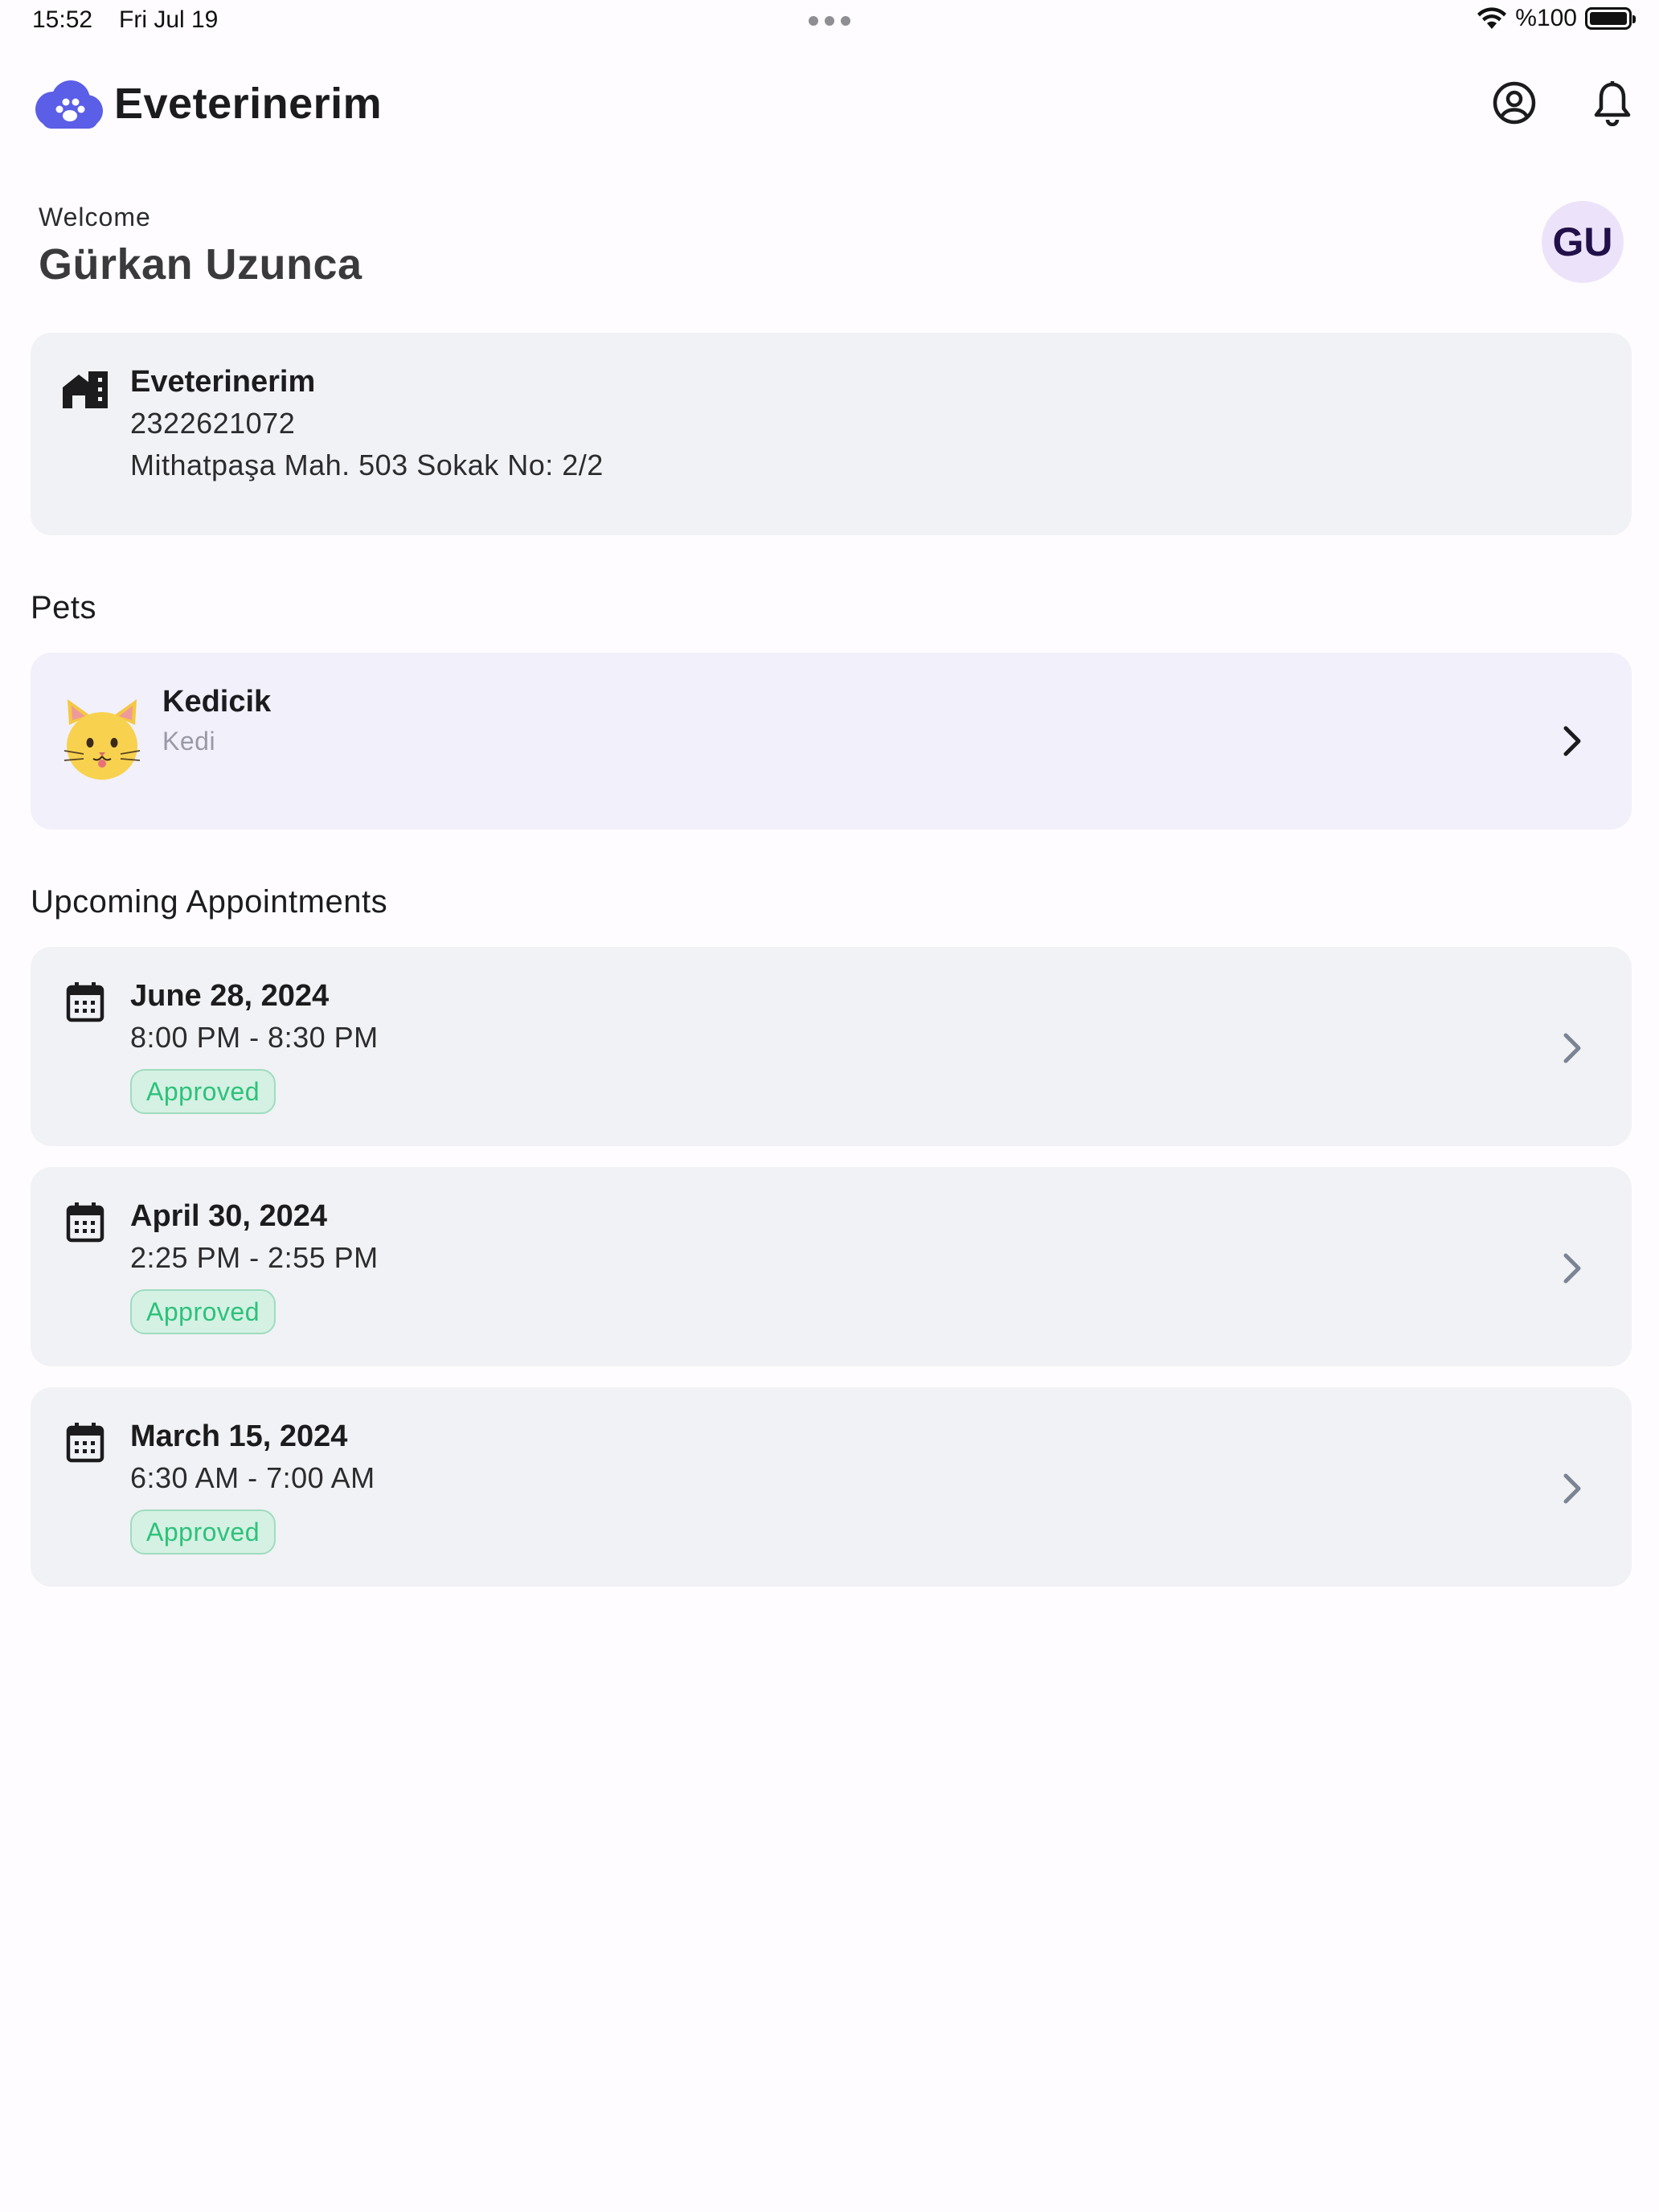 The width and height of the screenshot is (1659, 2212). Describe the element at coordinates (230, 996) in the screenshot. I see `appointment-date: June 28, 2024` at that location.